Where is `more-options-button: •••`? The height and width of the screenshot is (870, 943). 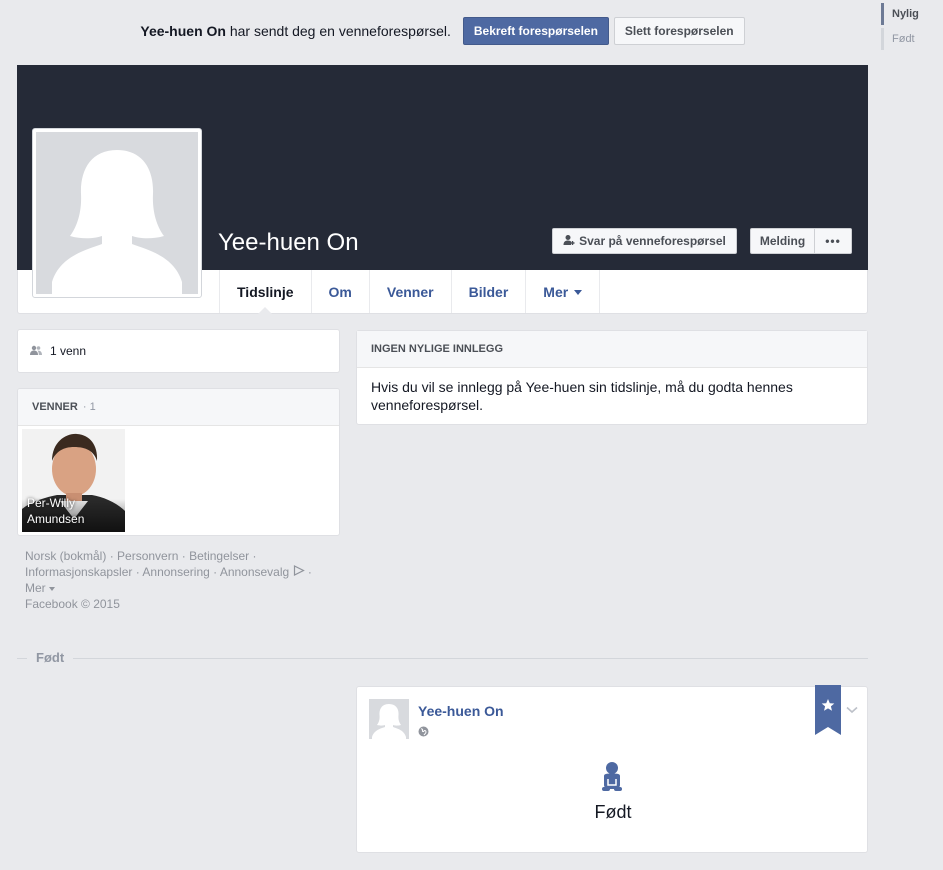 more-options-button: ••• is located at coordinates (833, 241).